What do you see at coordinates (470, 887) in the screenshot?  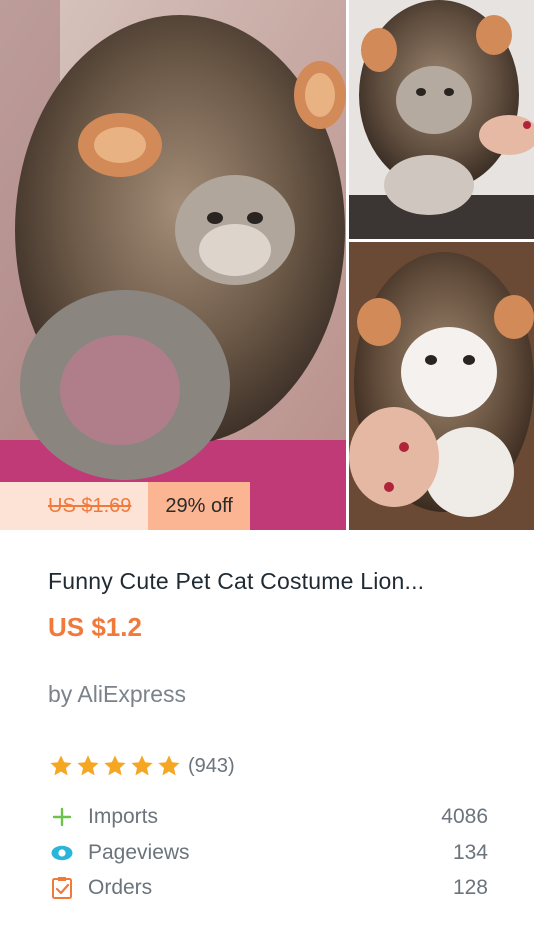 I see `stat-value: 128` at bounding box center [470, 887].